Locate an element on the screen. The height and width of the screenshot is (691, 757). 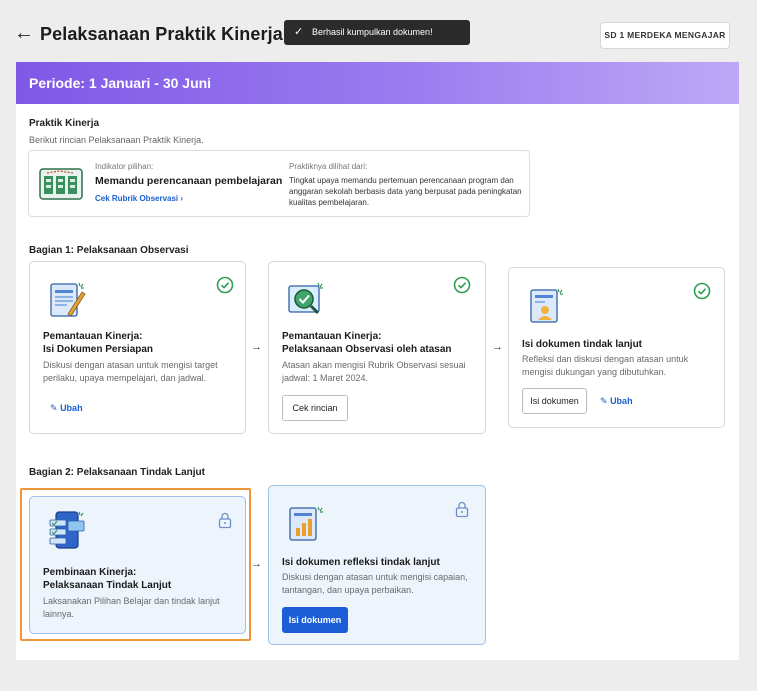
toast-message: Berhasil kumpulkan dokumen! is located at coordinates (372, 32).